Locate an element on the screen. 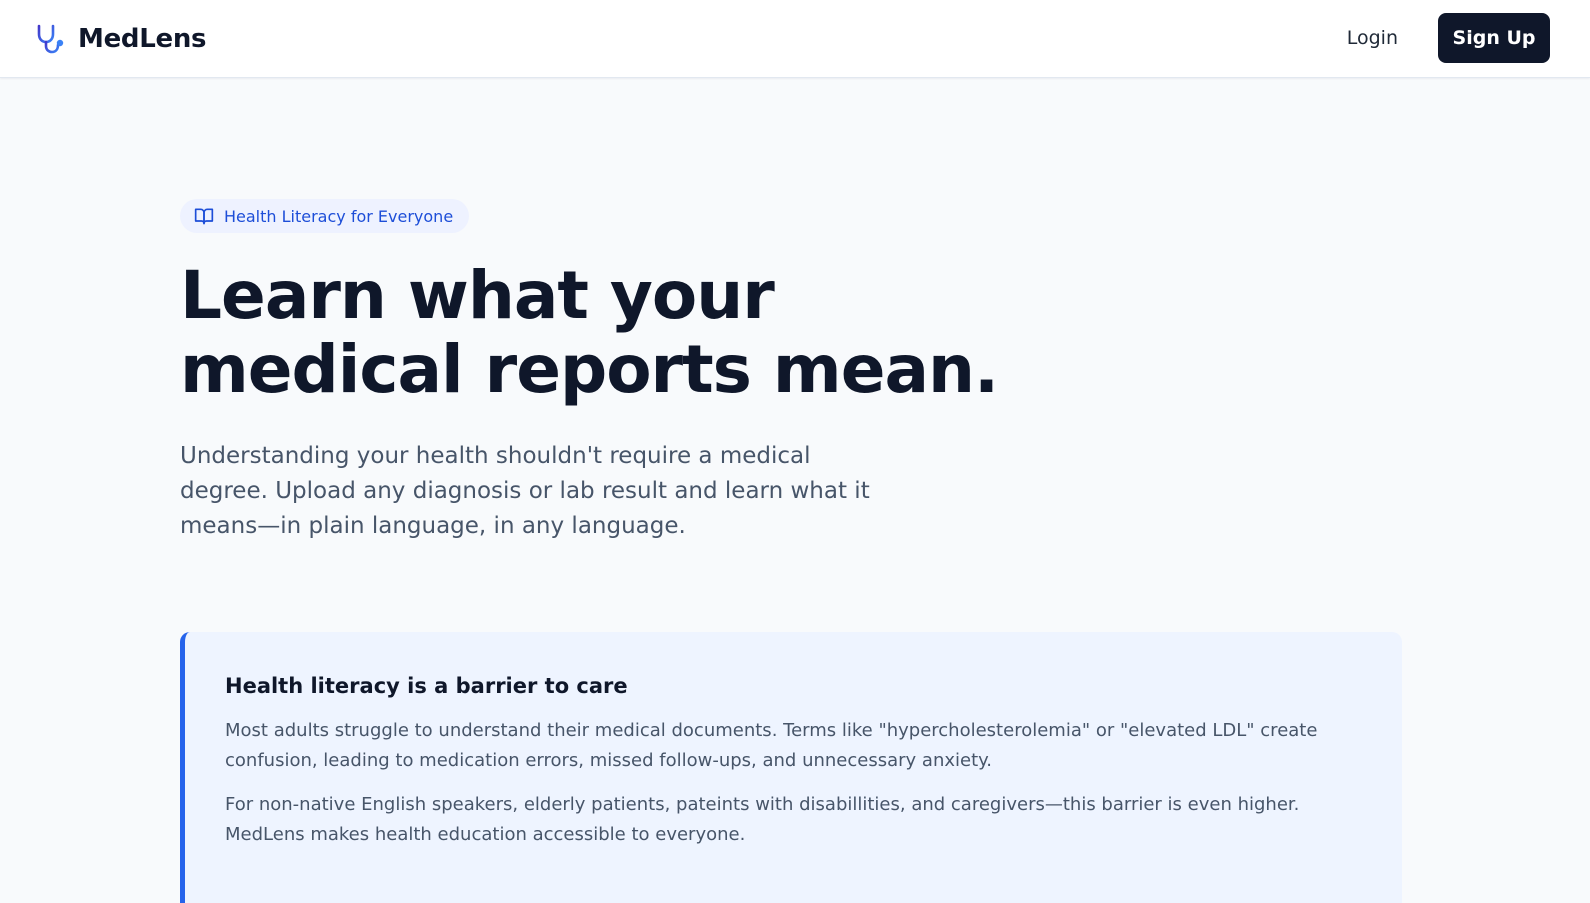 This screenshot has height=903, width=1590. health-literacy-badge: Health Literacy for Everyone is located at coordinates (325, 216).